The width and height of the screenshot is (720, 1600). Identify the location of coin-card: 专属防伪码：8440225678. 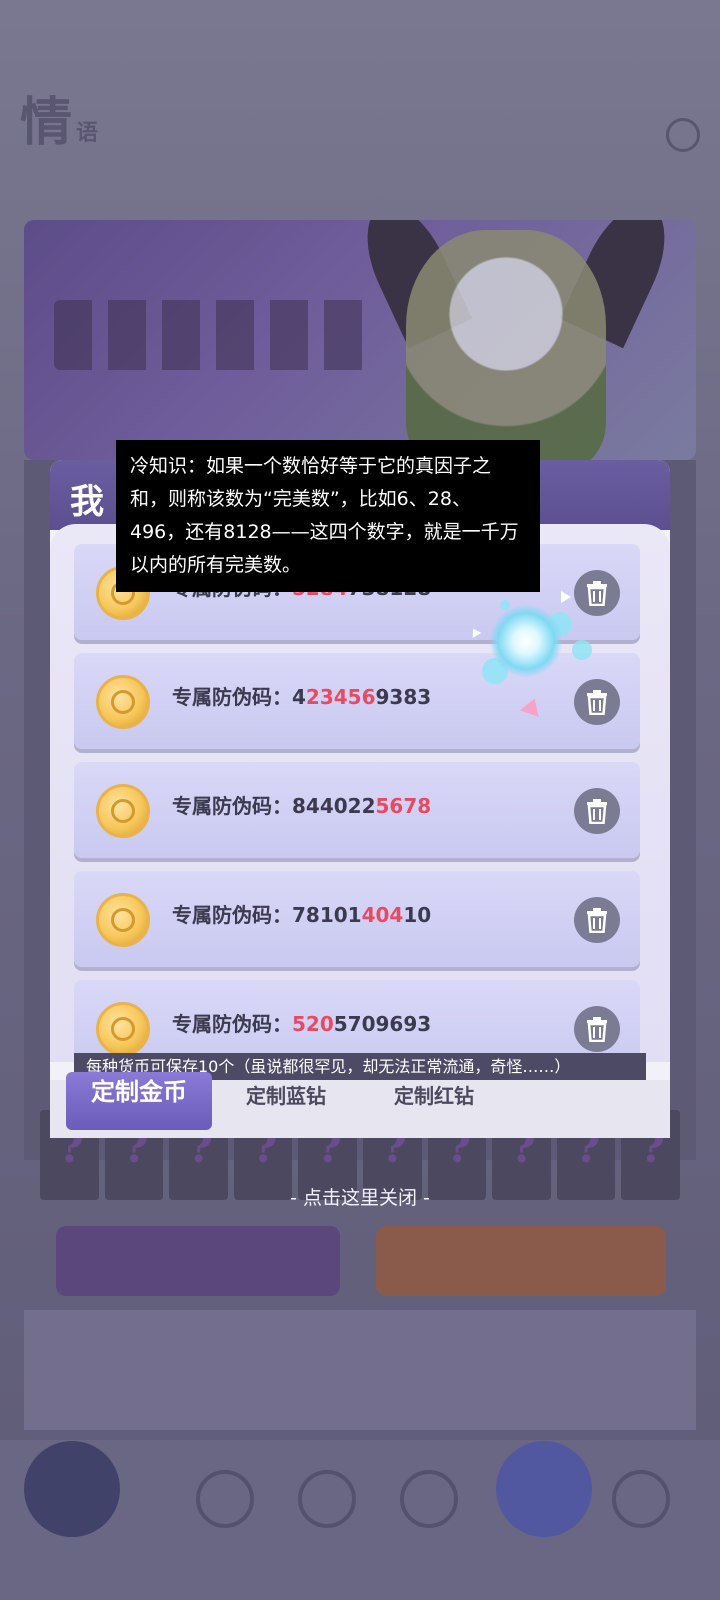
(357, 810).